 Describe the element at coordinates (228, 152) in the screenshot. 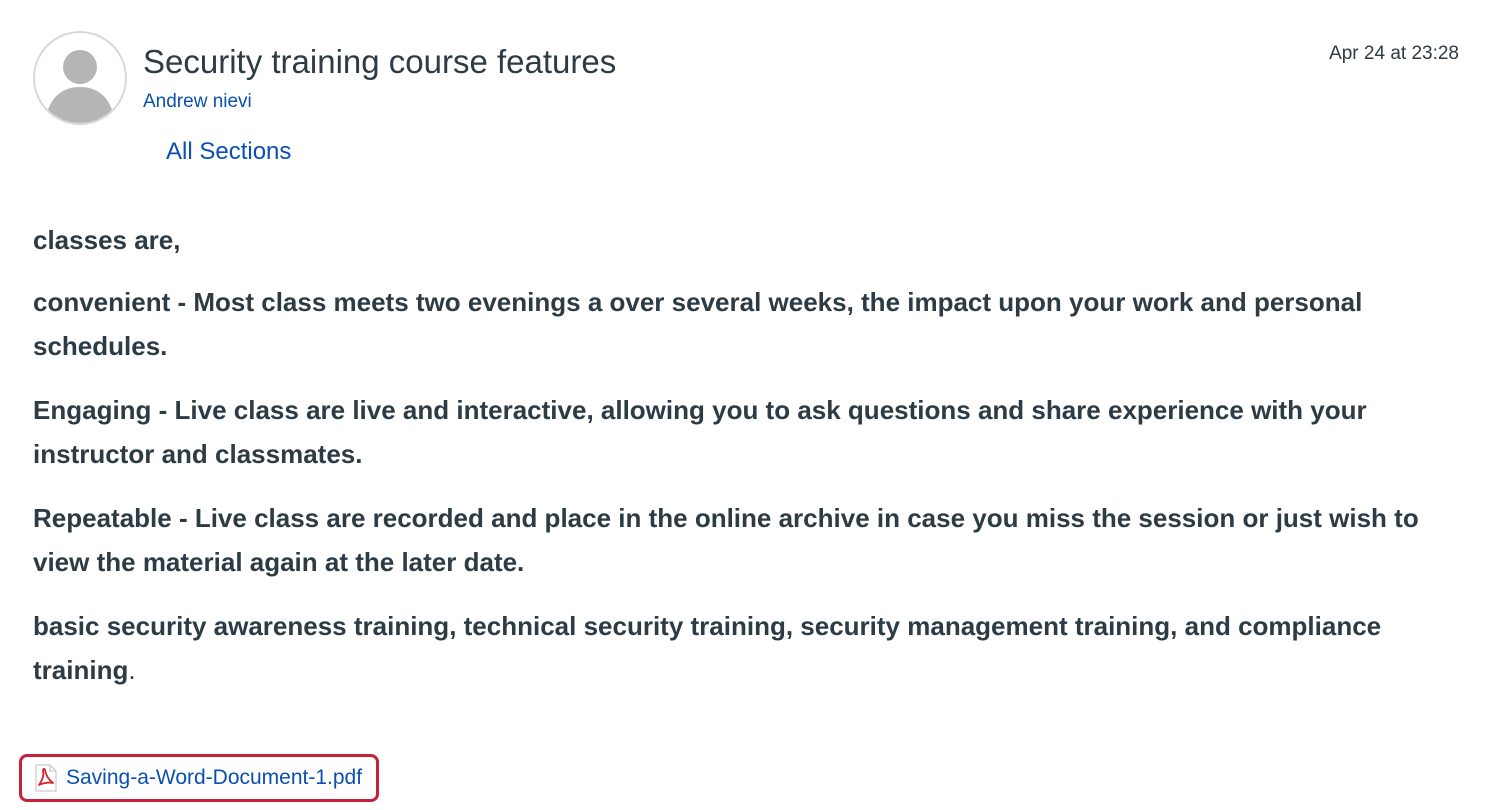

I see `all-sections-link: All Sections` at that location.